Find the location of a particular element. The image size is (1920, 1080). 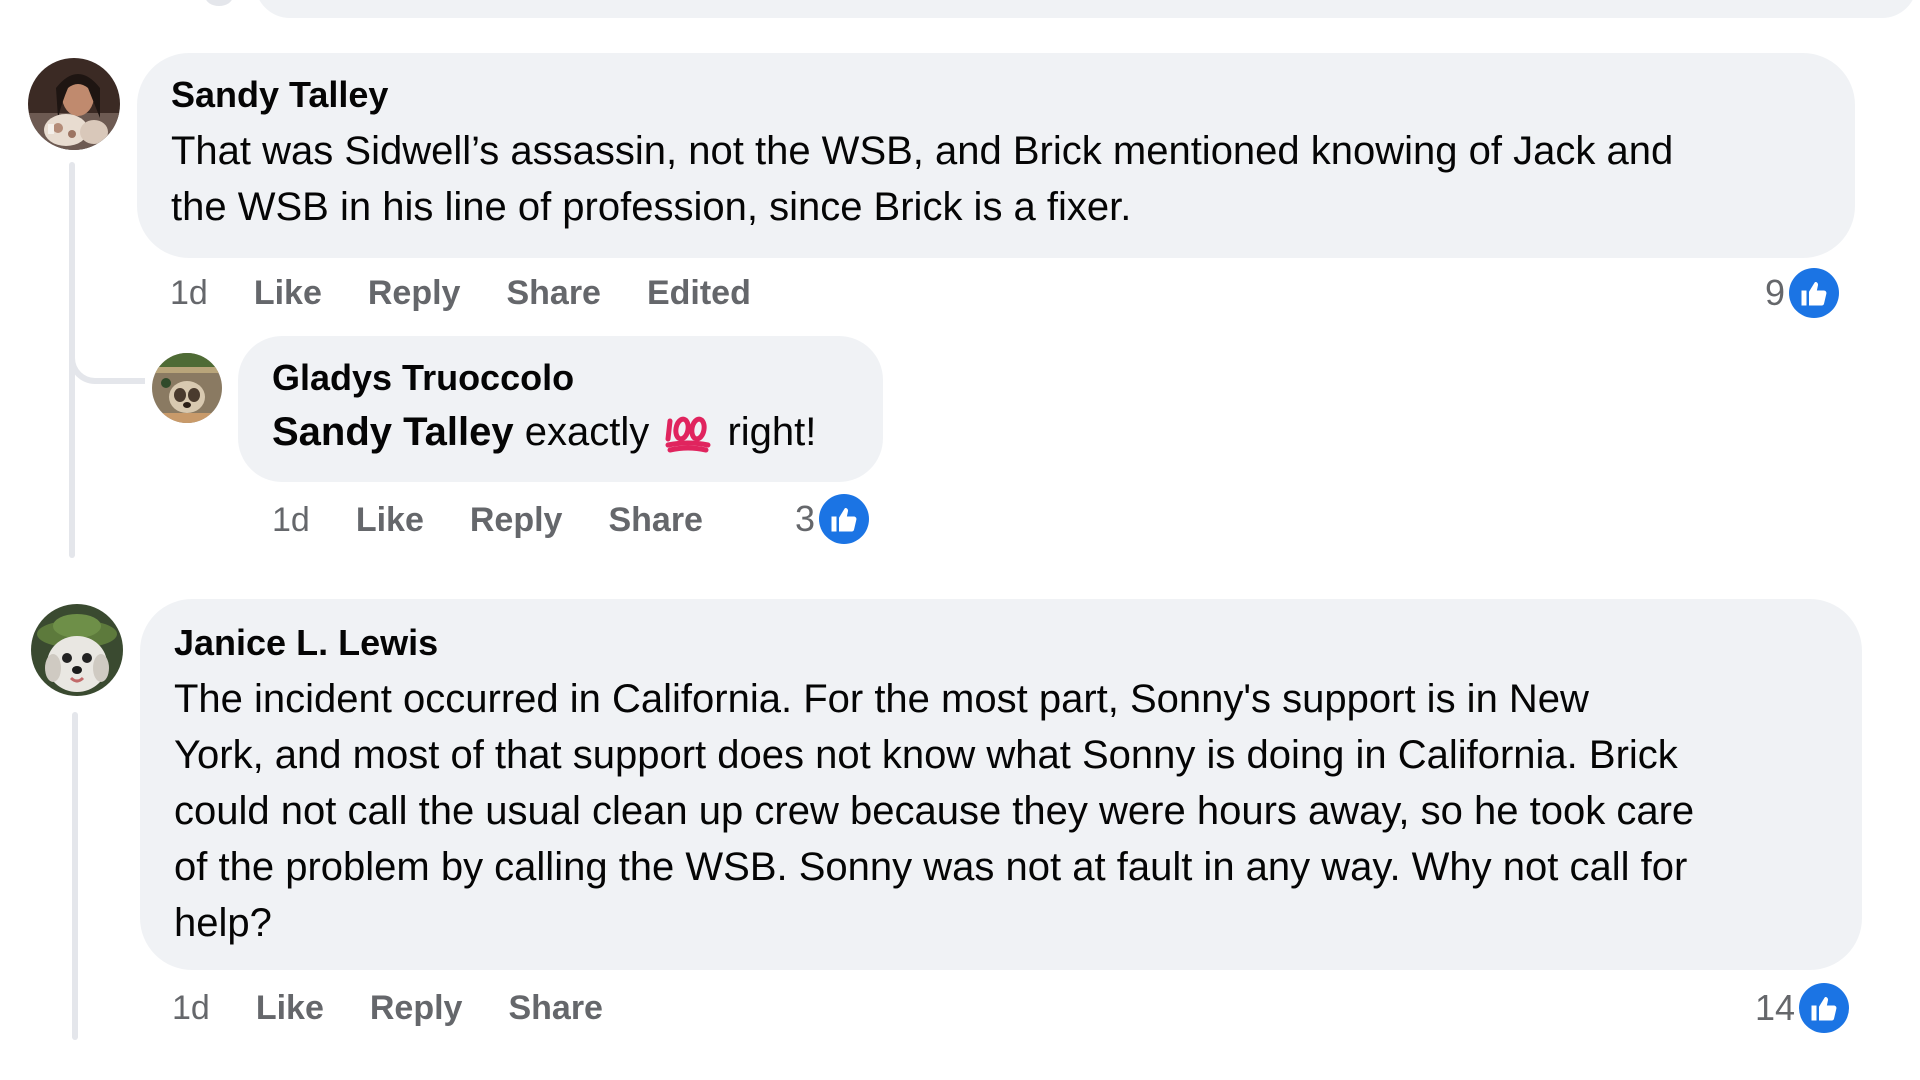

comment-text-fragment: right! is located at coordinates (772, 432).